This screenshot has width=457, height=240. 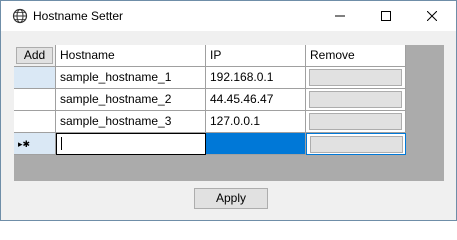 I want to click on grid-header-row: Add Hostname IP Remove, so click(x=210, y=56).